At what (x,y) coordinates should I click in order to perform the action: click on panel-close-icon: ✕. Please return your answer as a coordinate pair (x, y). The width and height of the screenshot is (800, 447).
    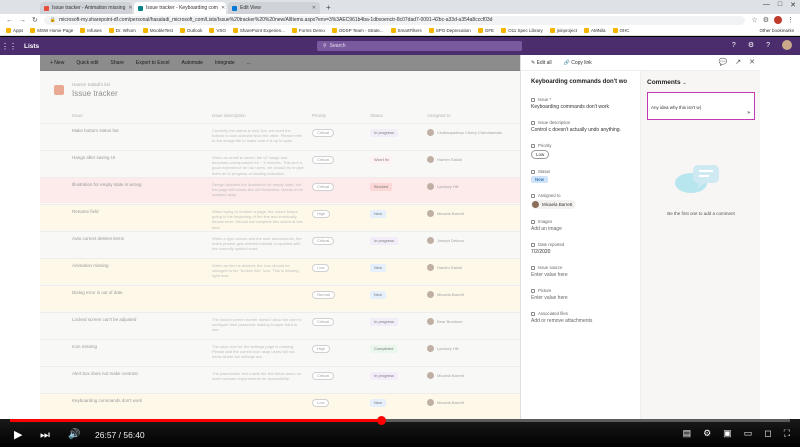
    Looking at the image, I should click on (752, 62).